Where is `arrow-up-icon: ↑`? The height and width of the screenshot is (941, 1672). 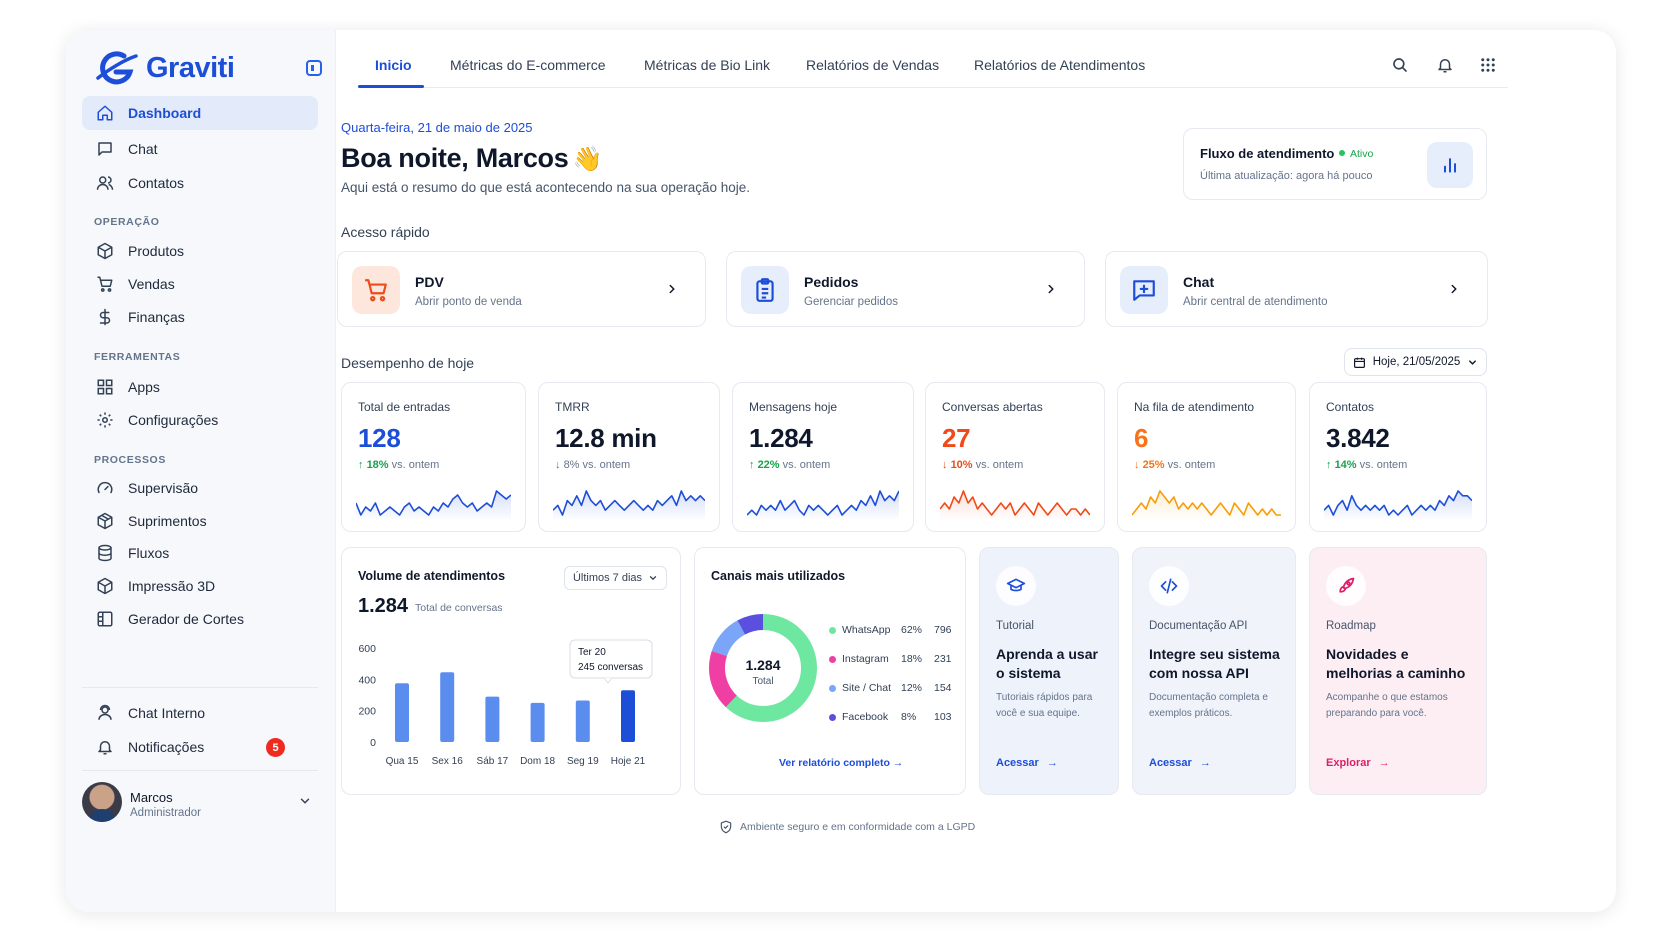
arrow-up-icon: ↑ is located at coordinates (1330, 465).